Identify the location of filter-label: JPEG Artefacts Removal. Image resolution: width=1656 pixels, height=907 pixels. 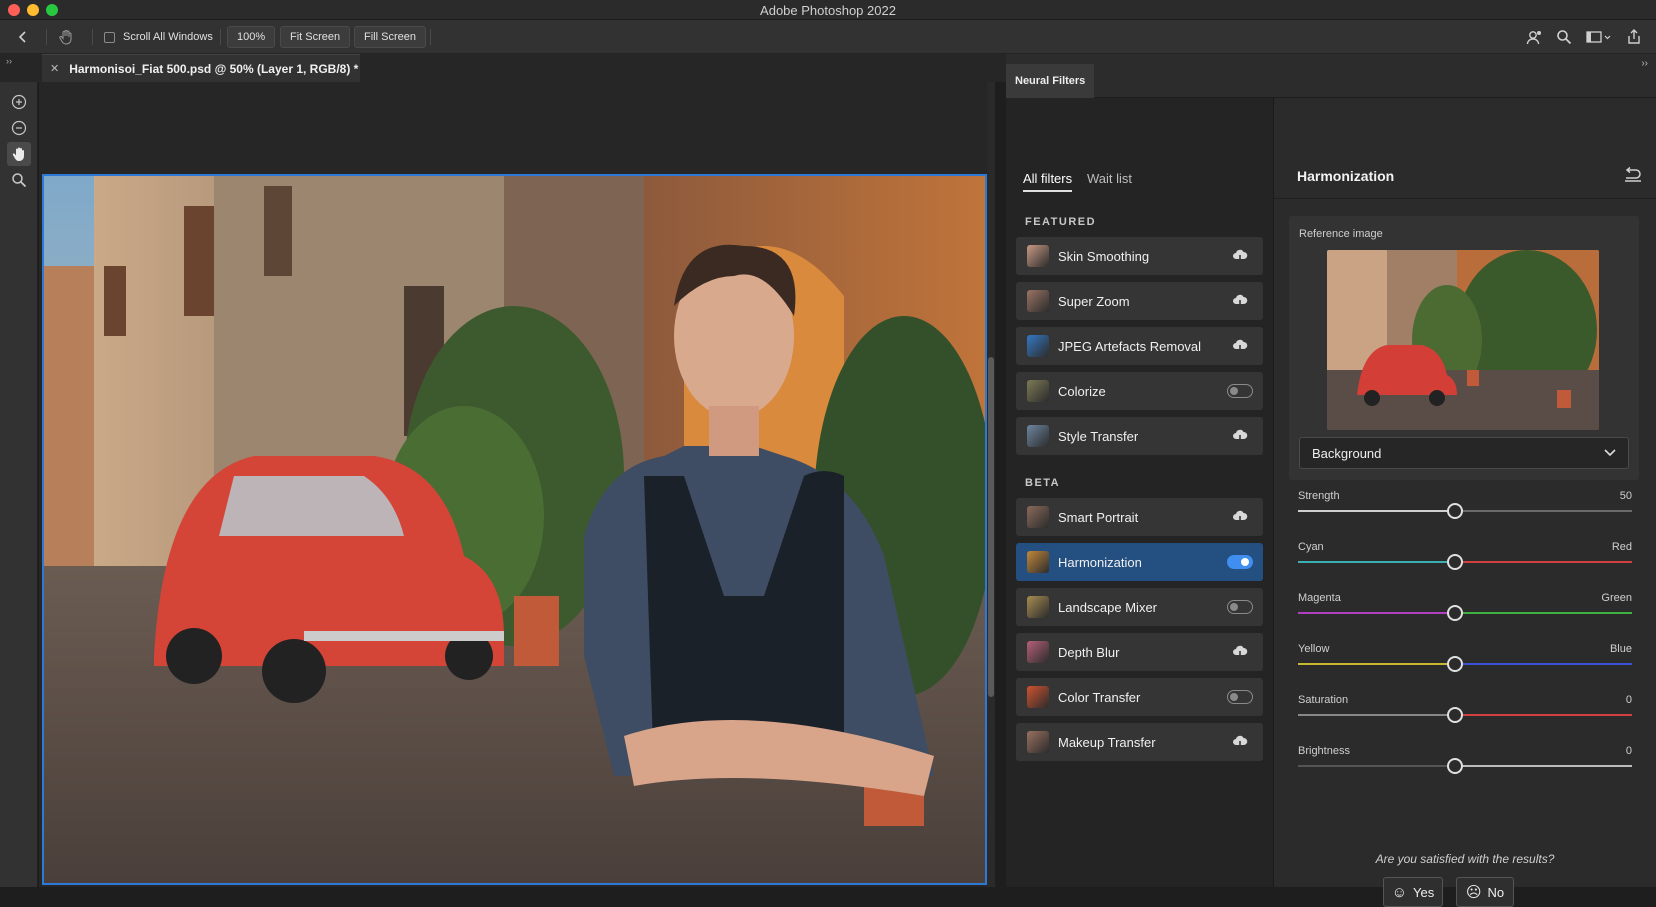
(1130, 346).